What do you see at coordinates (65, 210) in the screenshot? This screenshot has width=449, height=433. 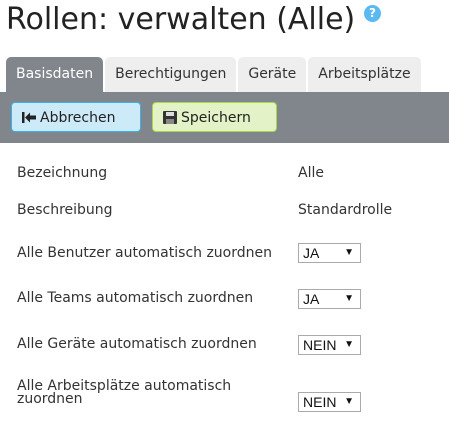 I see `beschreibung-label: Beschreibung` at bounding box center [65, 210].